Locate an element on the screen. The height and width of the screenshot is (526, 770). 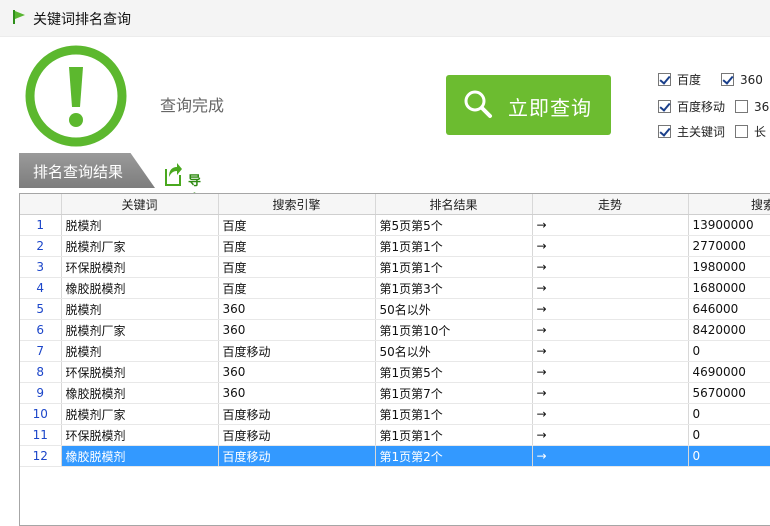
option-main-keyword: 主关键词 is located at coordinates (691, 132).